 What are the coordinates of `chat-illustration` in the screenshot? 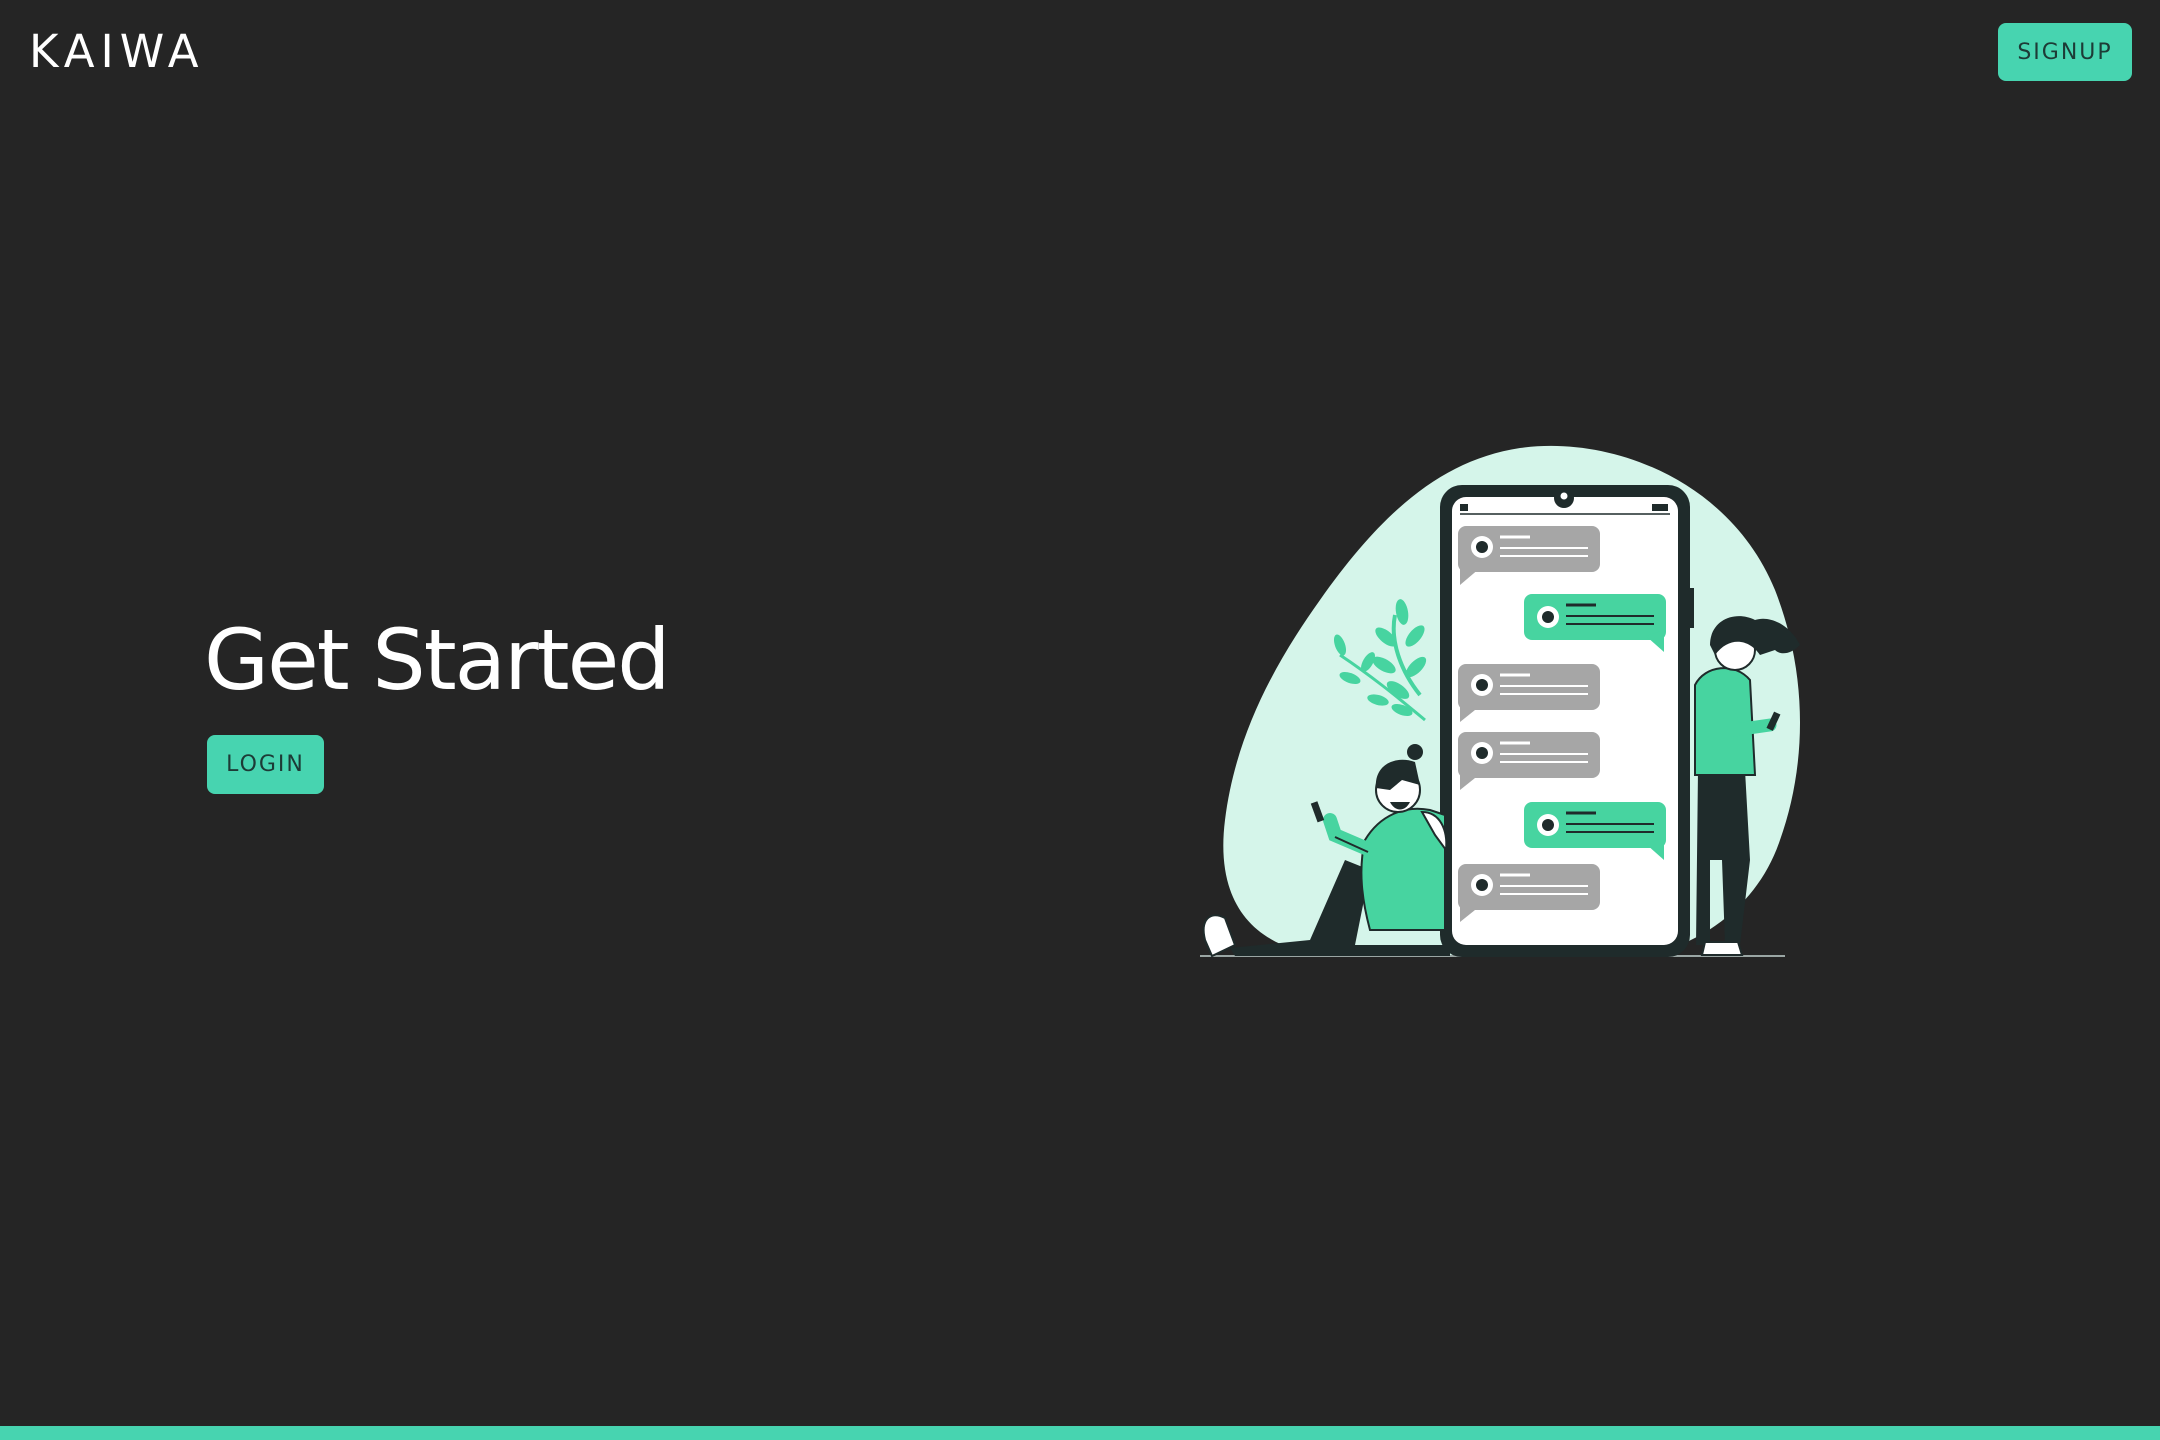 It's located at (1500, 701).